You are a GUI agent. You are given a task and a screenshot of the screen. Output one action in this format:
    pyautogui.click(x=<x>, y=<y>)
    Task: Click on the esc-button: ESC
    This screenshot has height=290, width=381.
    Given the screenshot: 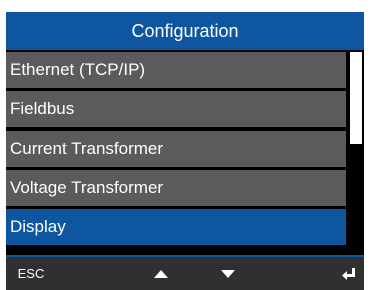 What is the action you would take?
    pyautogui.click(x=31, y=273)
    